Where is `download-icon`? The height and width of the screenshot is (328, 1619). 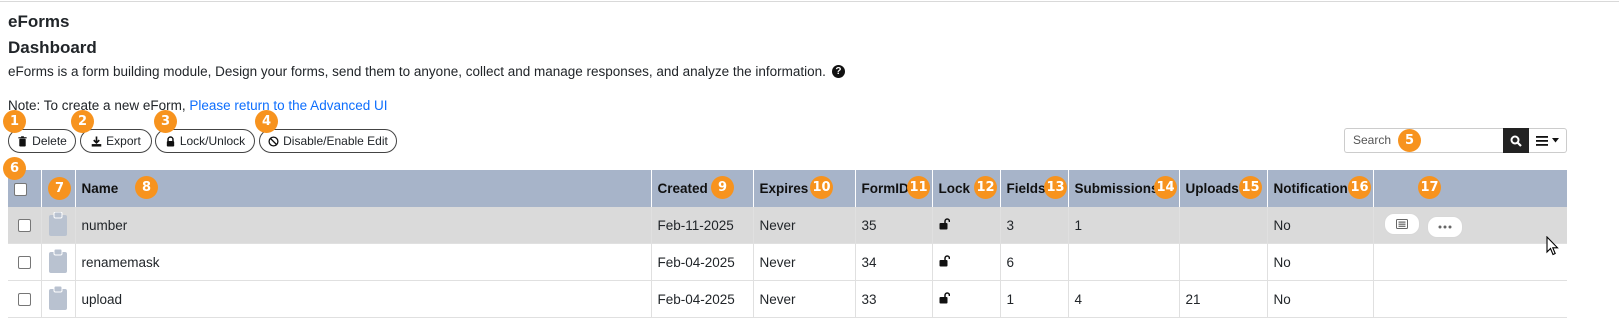
download-icon is located at coordinates (96, 141).